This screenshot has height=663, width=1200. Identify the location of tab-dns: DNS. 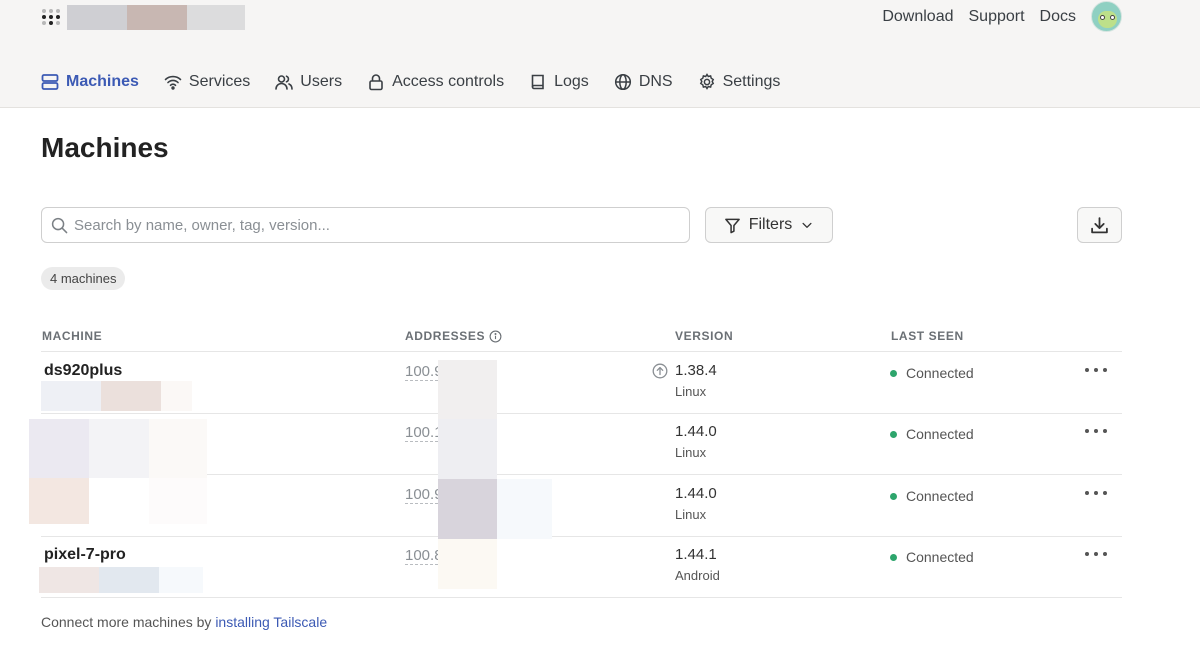
(643, 82).